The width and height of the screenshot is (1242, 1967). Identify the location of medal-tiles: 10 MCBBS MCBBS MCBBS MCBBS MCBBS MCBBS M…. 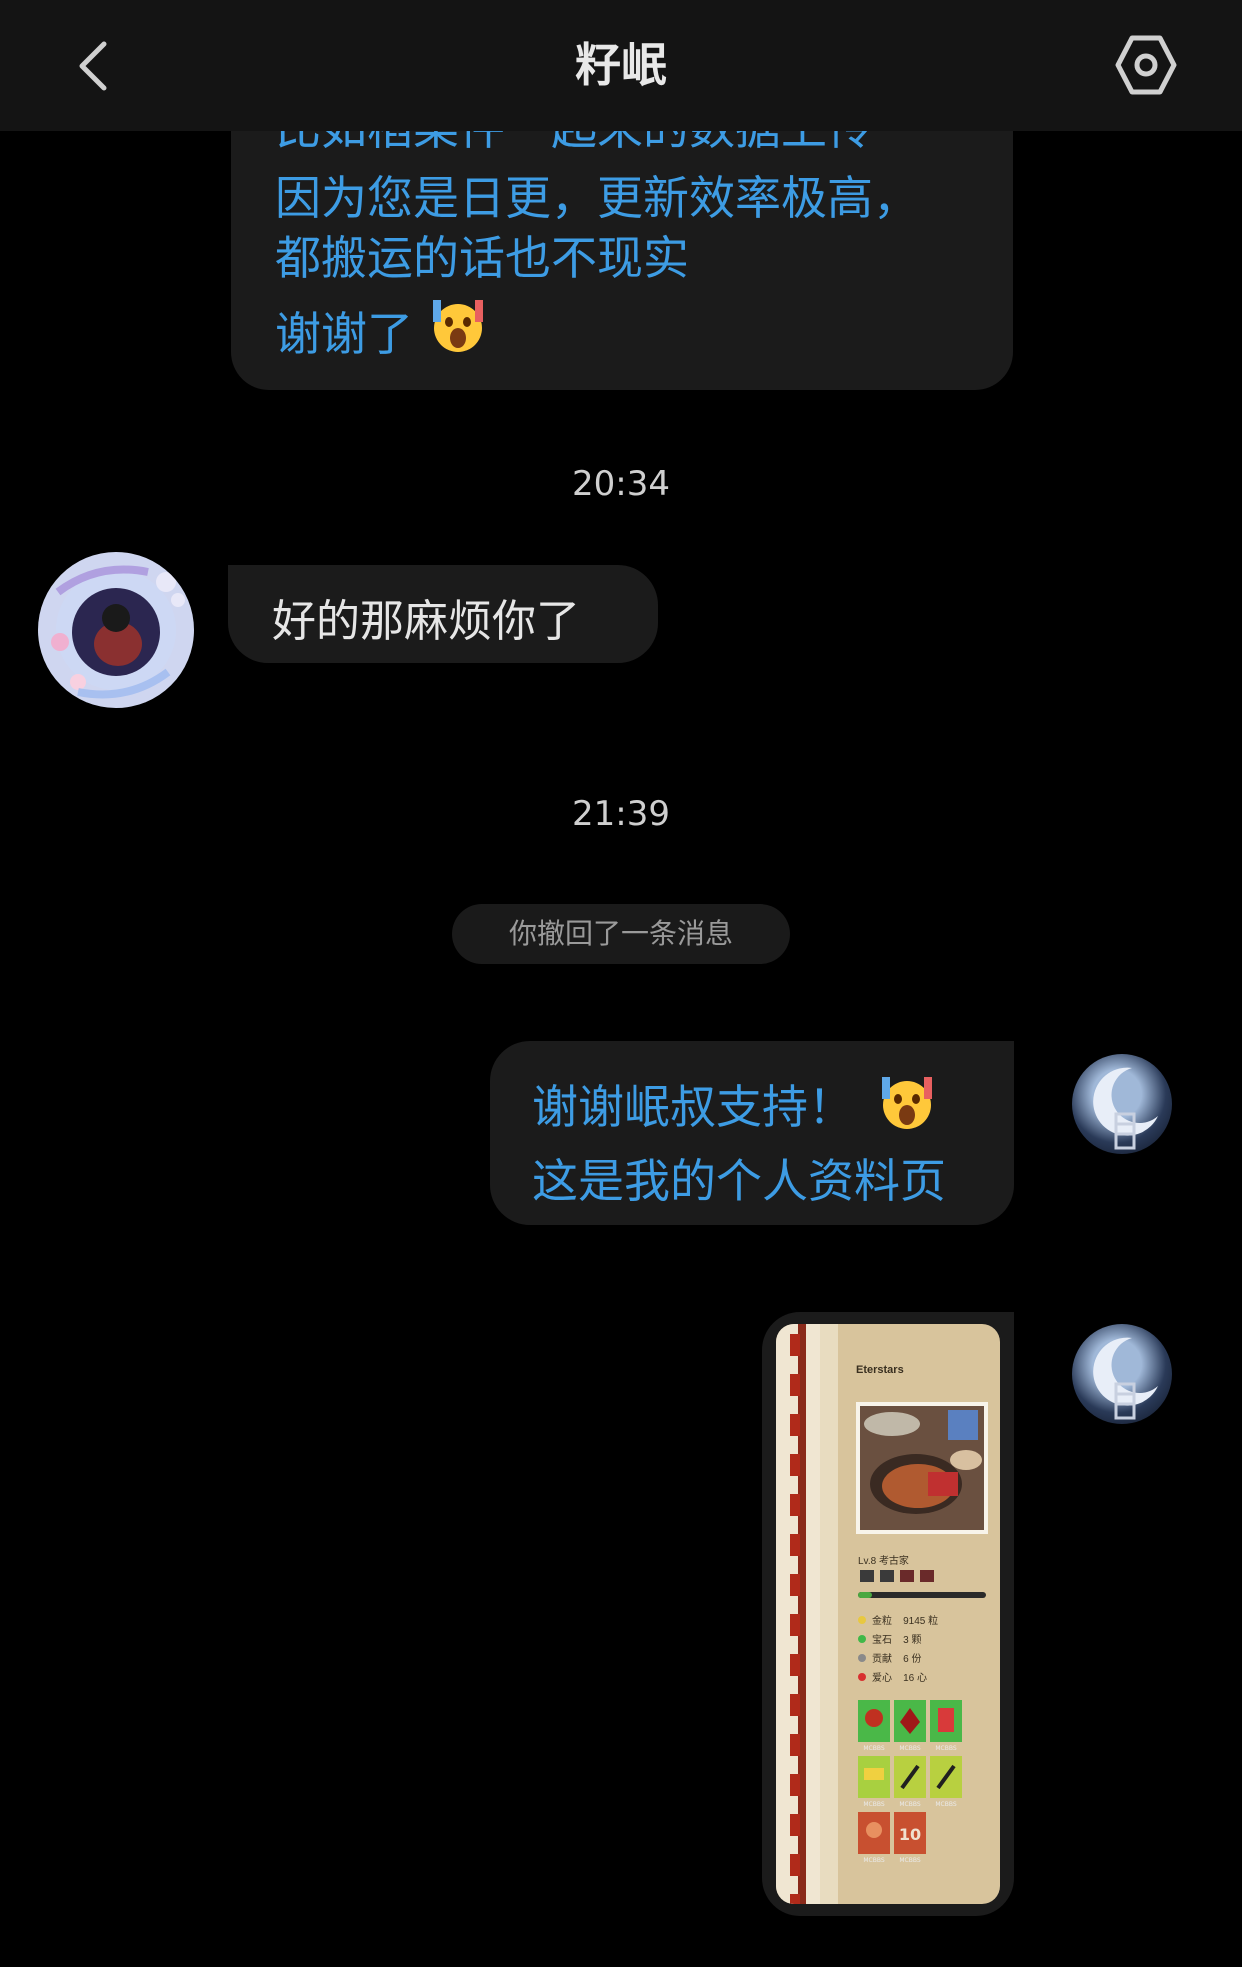
(910, 1782).